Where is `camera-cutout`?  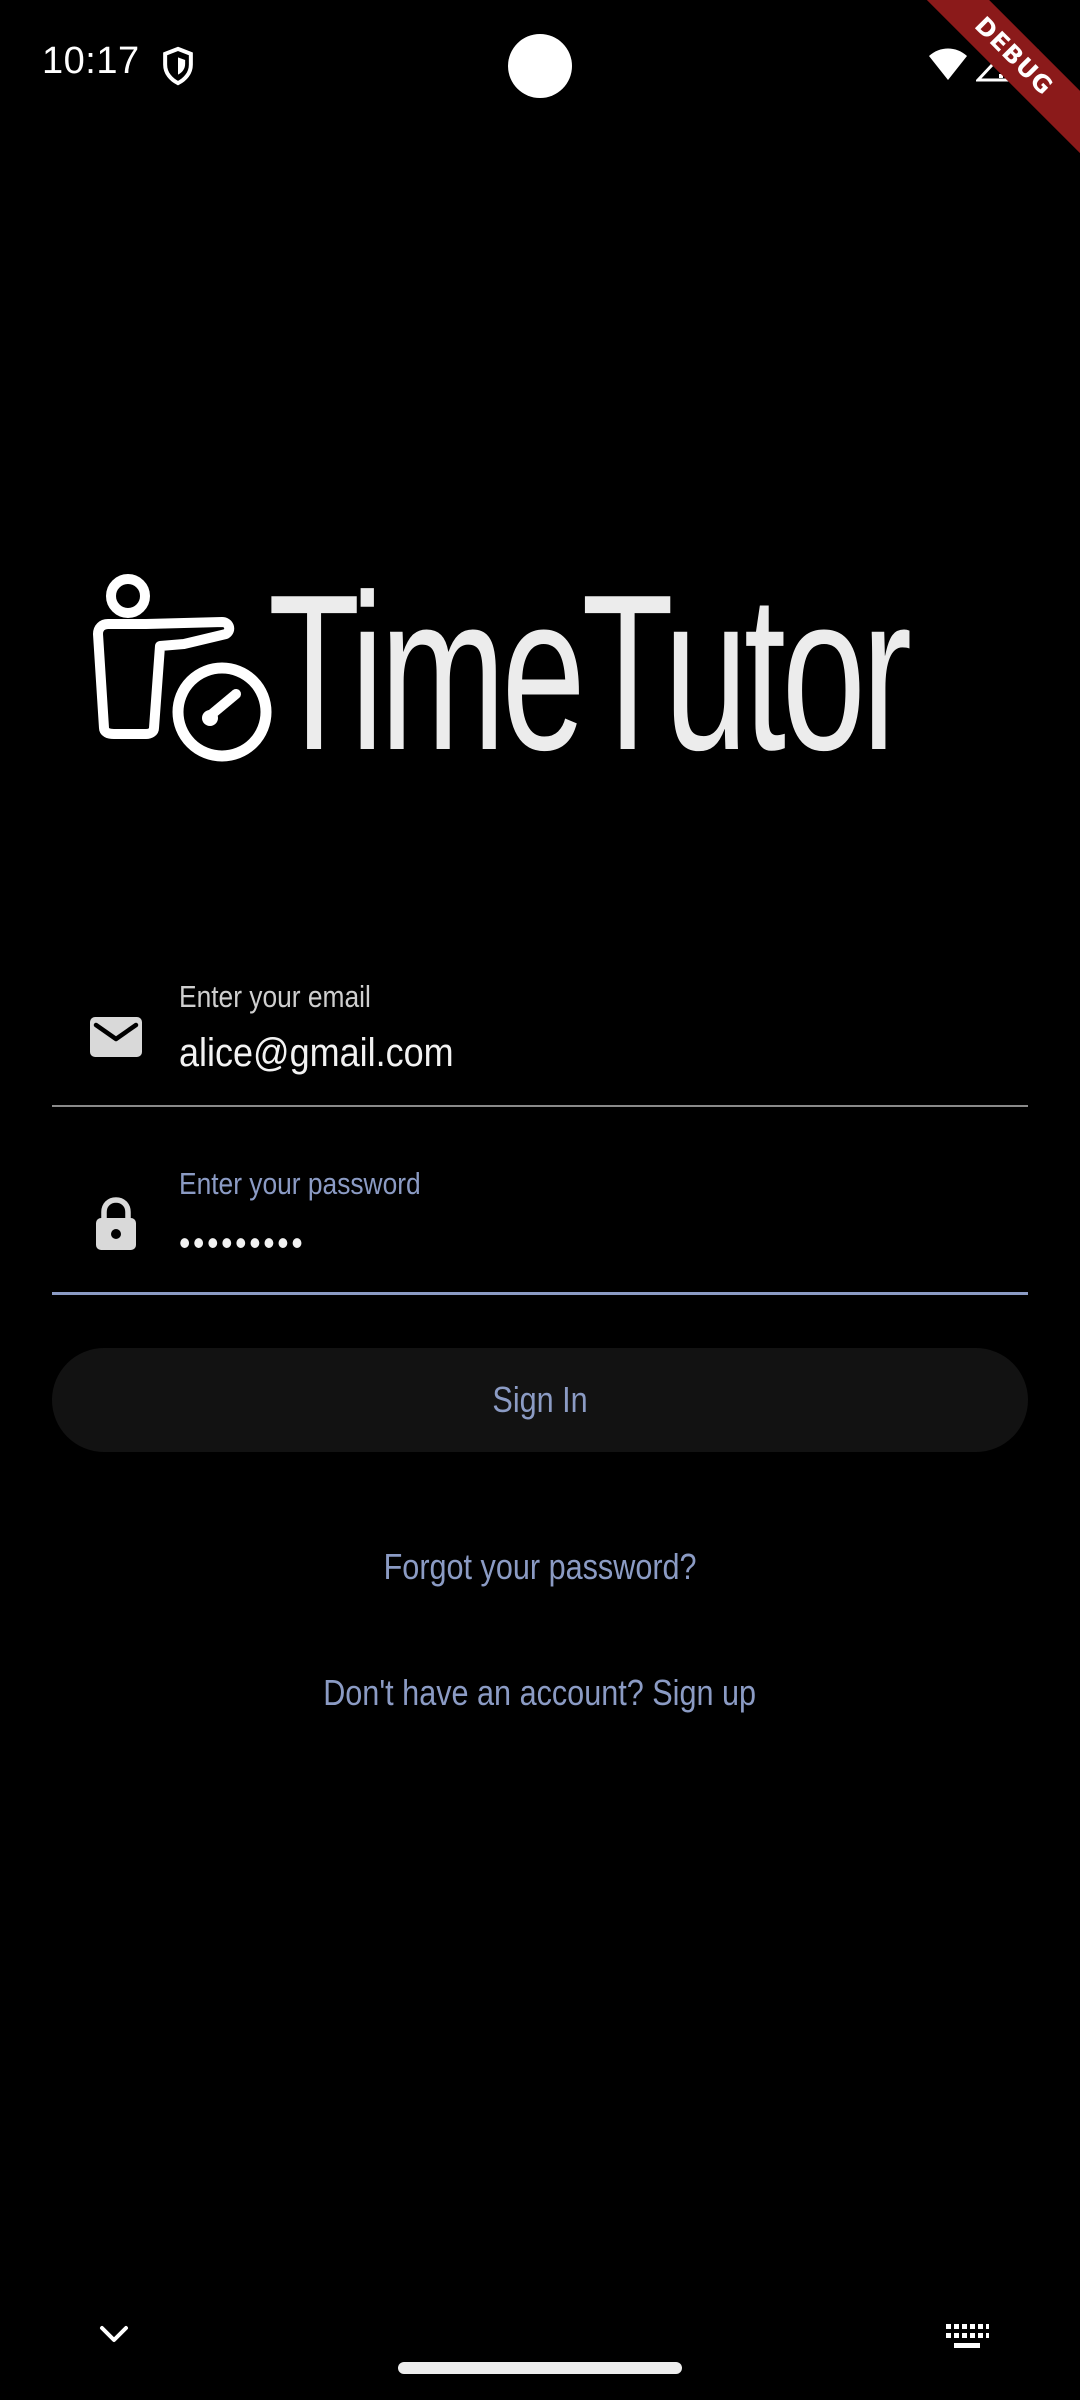 camera-cutout is located at coordinates (540, 66).